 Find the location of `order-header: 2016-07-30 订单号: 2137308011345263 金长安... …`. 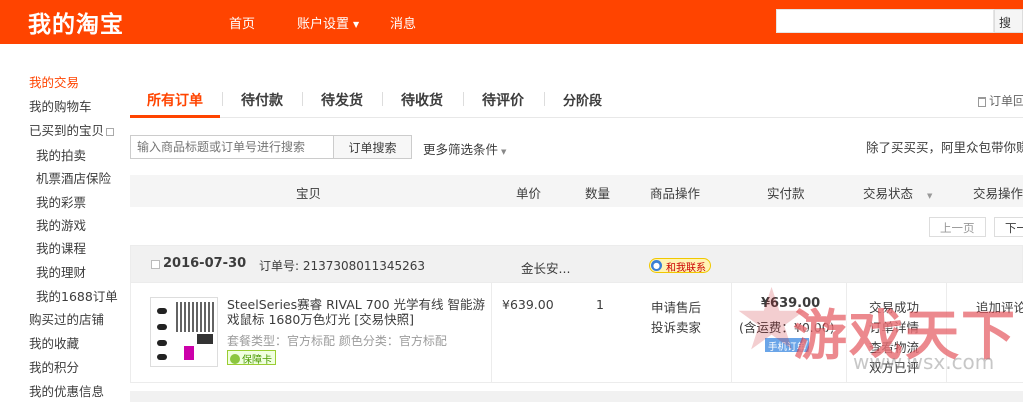

order-header: 2016-07-30 订单号: 2137308011345263 金长安... … is located at coordinates (576, 264).